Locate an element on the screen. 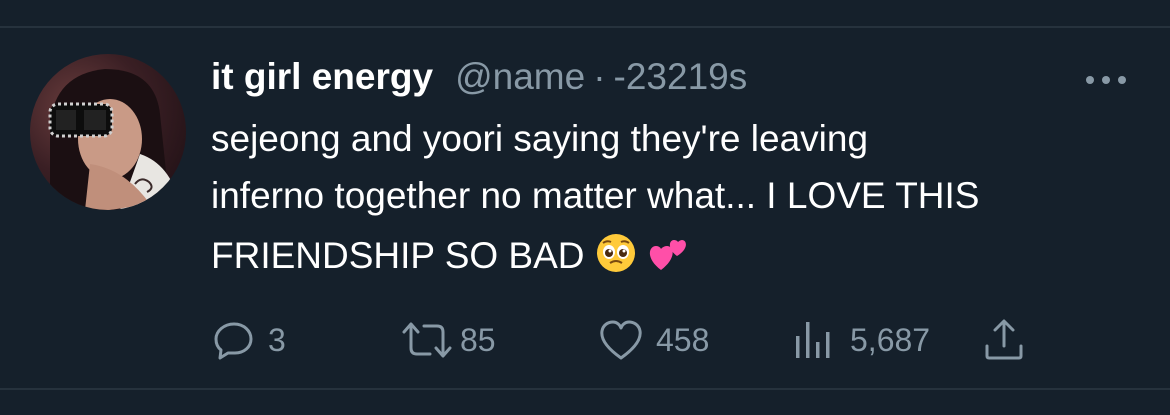  tweet-text-line-with-emoji: FRIENDSHIP SO BAD is located at coordinates (681, 258).